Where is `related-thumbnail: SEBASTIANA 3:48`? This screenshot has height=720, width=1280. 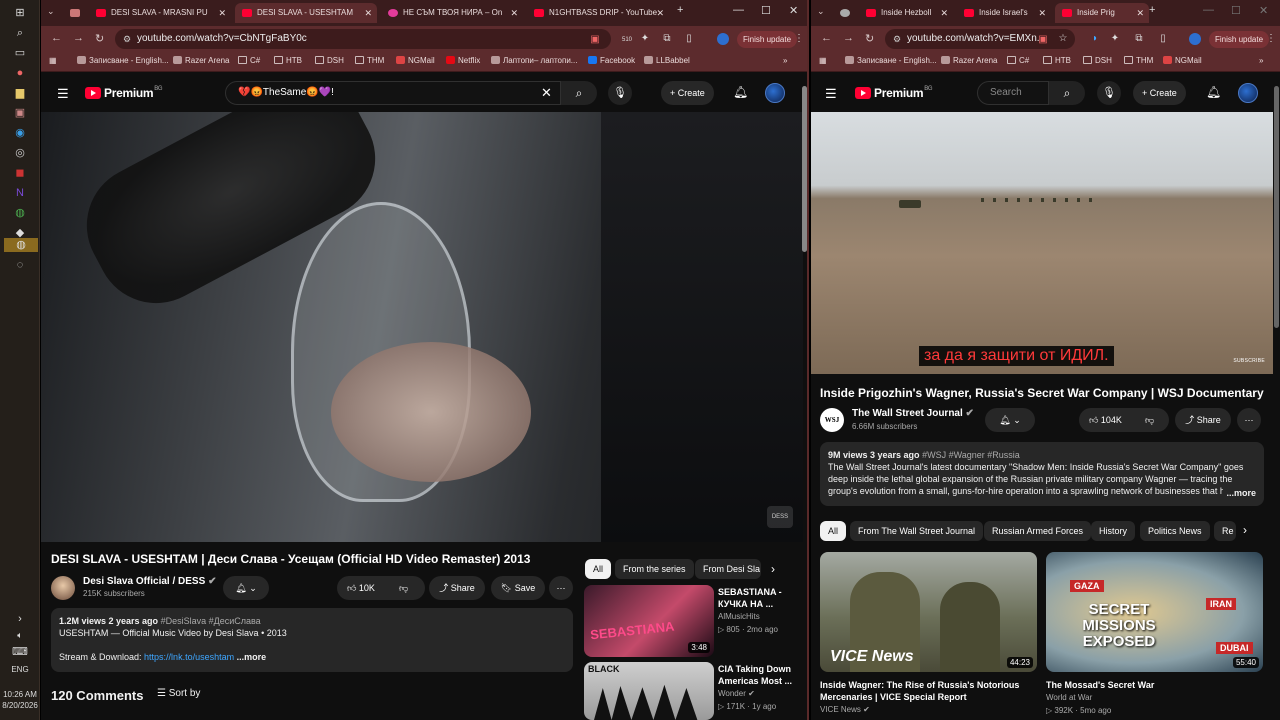
related-thumbnail: SEBASTIANA 3:48 is located at coordinates (649, 621).